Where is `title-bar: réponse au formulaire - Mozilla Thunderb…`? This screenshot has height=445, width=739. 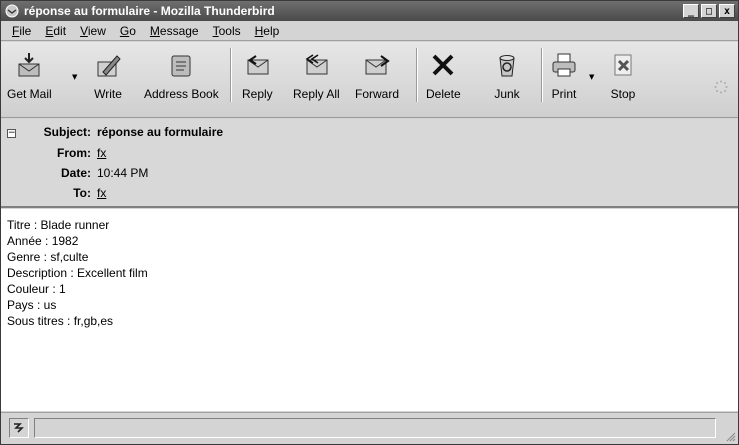
title-bar: réponse au formulaire - Mozilla Thunderb… is located at coordinates (369, 11).